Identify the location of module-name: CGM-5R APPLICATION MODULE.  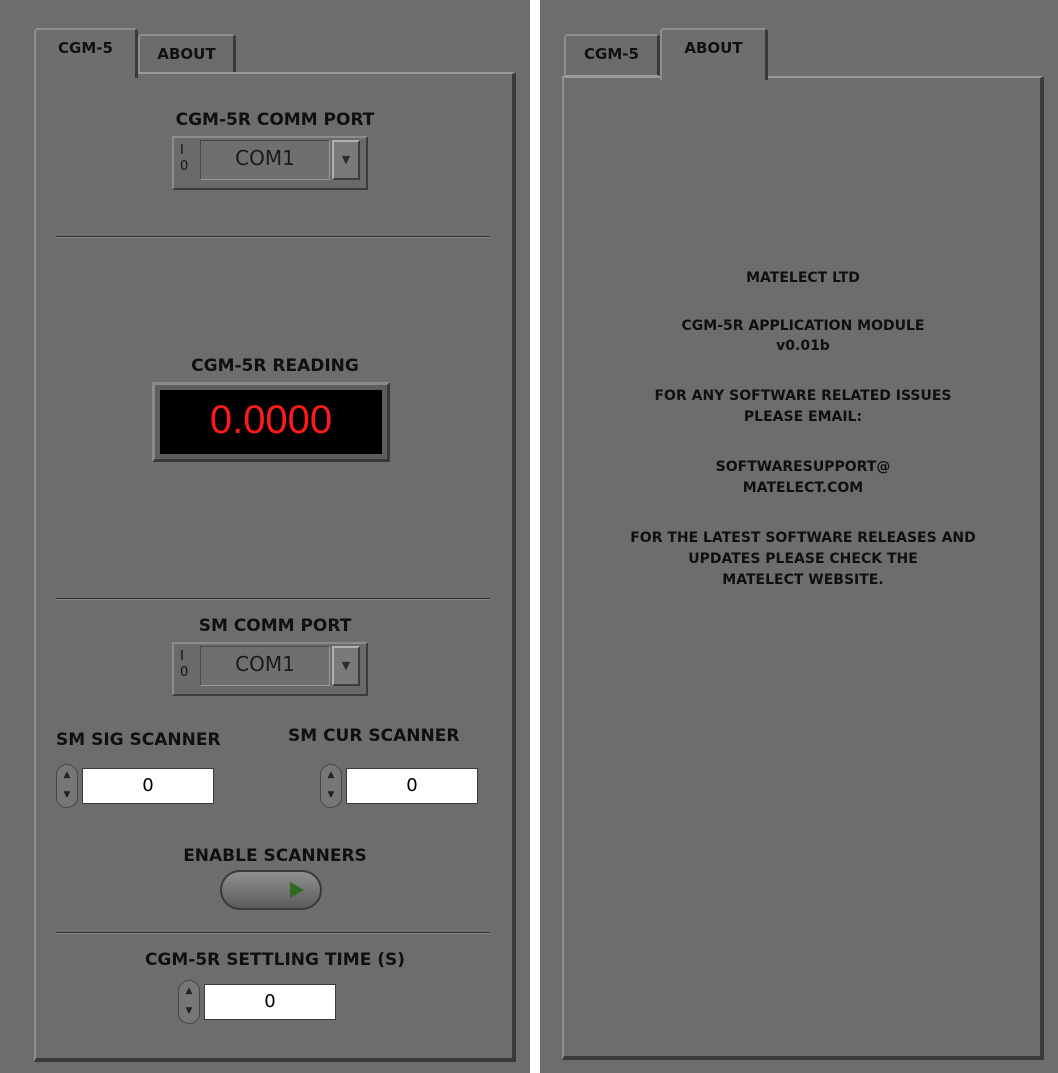
(803, 326).